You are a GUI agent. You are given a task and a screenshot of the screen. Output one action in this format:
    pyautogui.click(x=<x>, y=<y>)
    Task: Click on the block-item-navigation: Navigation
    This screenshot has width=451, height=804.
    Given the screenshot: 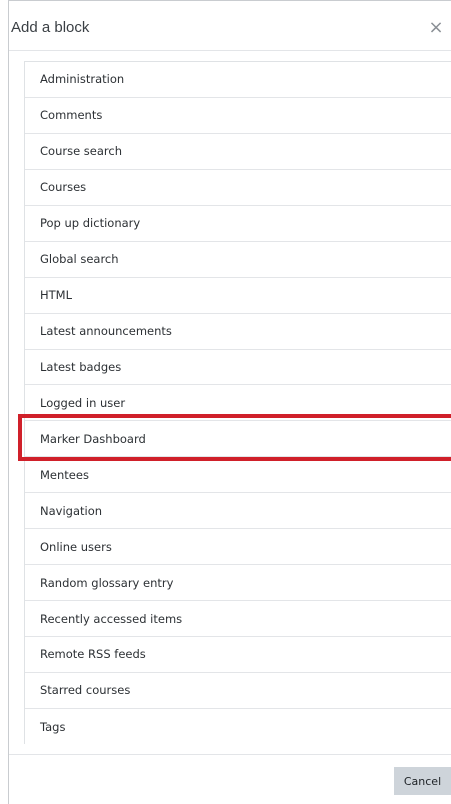 What is the action you would take?
    pyautogui.click(x=238, y=511)
    